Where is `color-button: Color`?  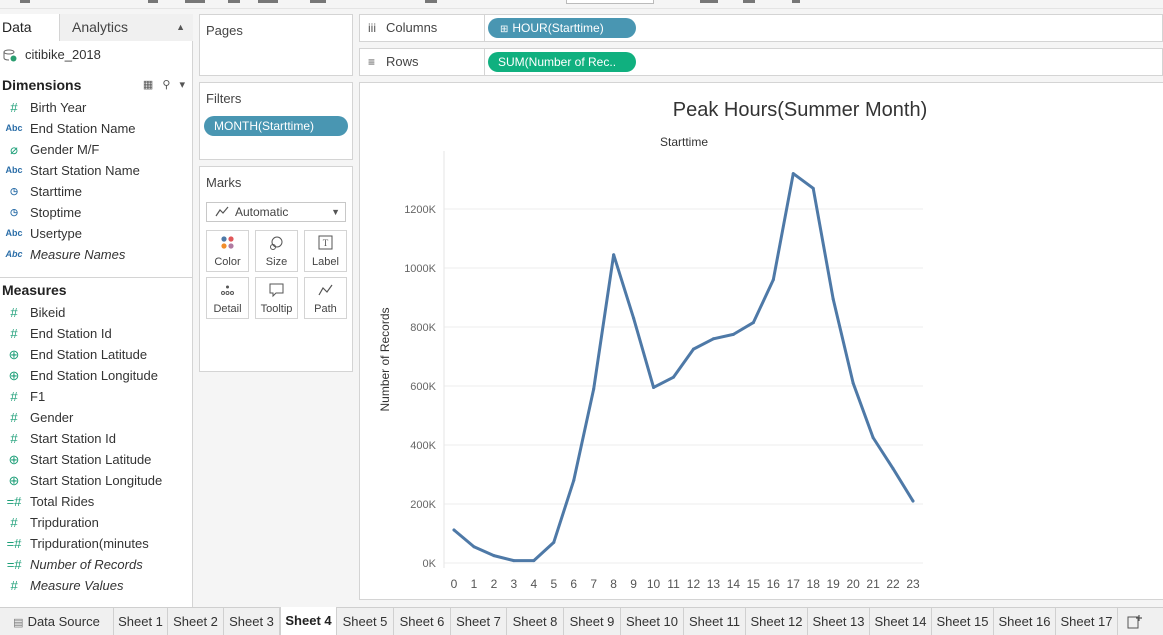 color-button: Color is located at coordinates (227, 251).